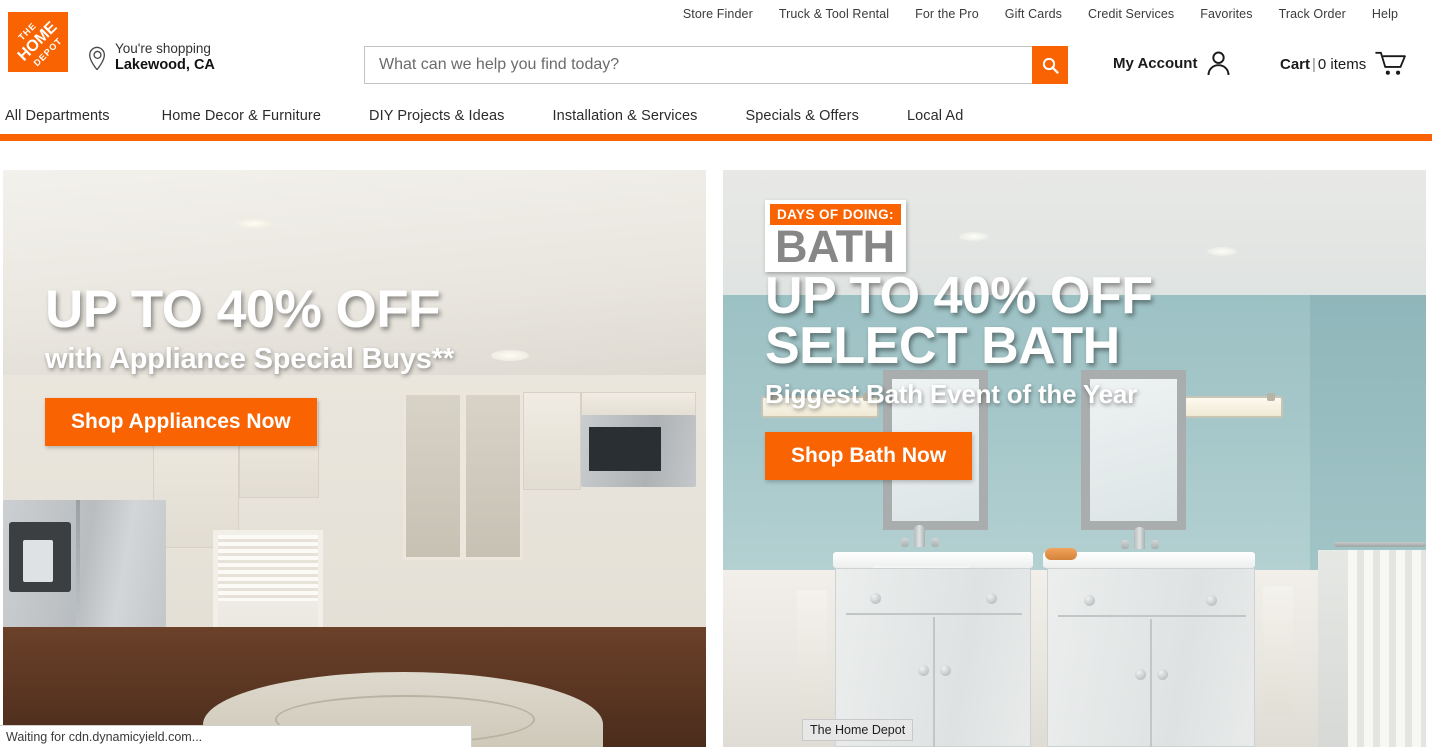  I want to click on user-icon, so click(1218, 63).